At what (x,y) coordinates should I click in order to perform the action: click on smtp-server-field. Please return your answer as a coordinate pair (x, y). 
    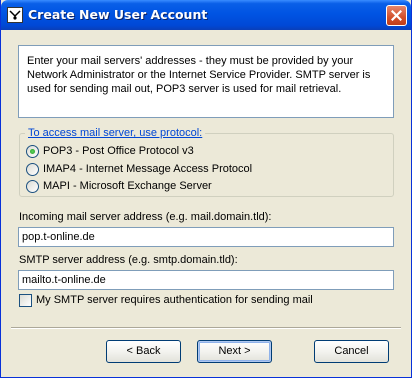
    Looking at the image, I should click on (206, 280).